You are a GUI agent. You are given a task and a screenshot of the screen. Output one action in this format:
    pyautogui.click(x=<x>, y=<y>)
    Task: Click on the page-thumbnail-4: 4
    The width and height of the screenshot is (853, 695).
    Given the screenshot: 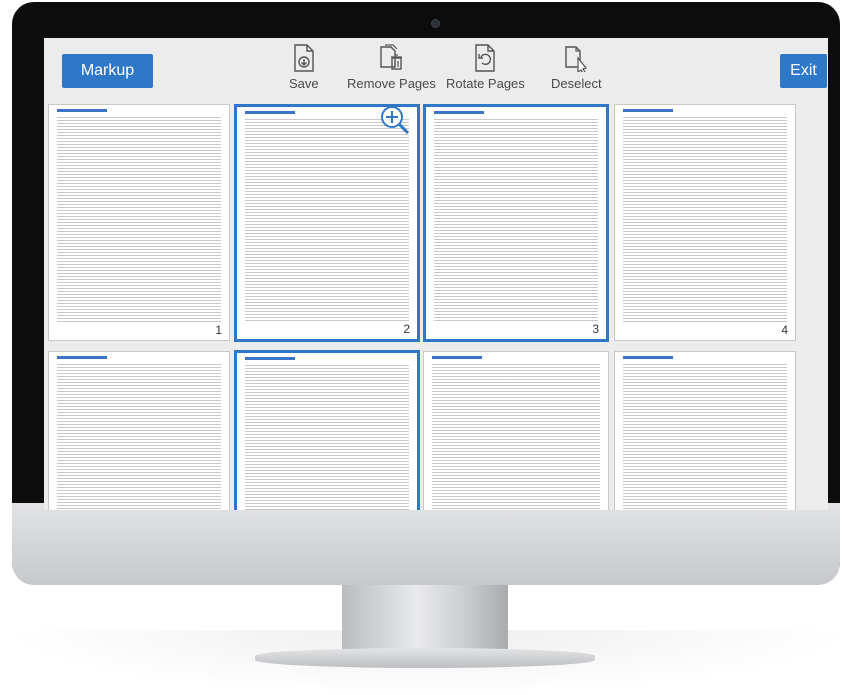 What is the action you would take?
    pyautogui.click(x=705, y=222)
    